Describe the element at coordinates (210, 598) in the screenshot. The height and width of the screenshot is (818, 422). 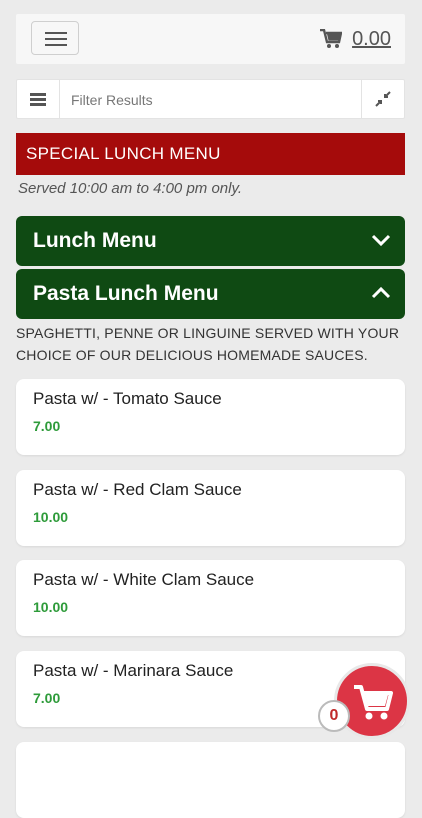
I see `menu-item: Pasta w/ - White Clam Sauce 10.00` at that location.